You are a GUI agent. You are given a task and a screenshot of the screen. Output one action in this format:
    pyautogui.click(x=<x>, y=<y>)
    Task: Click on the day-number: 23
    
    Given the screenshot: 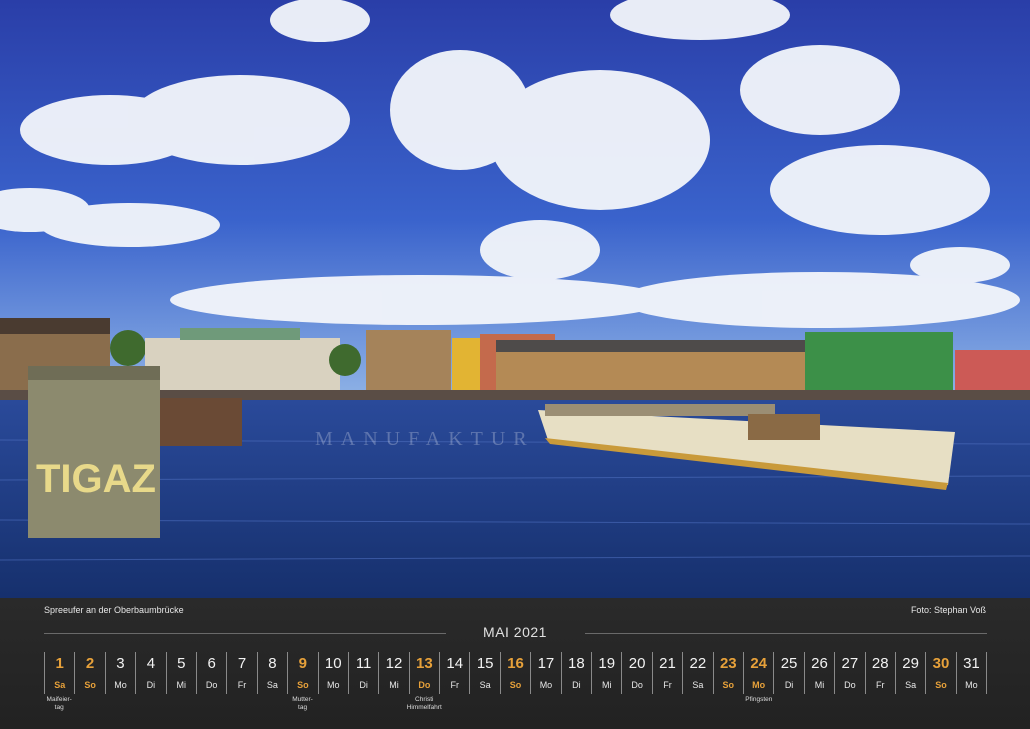 What is the action you would take?
    pyautogui.click(x=728, y=663)
    